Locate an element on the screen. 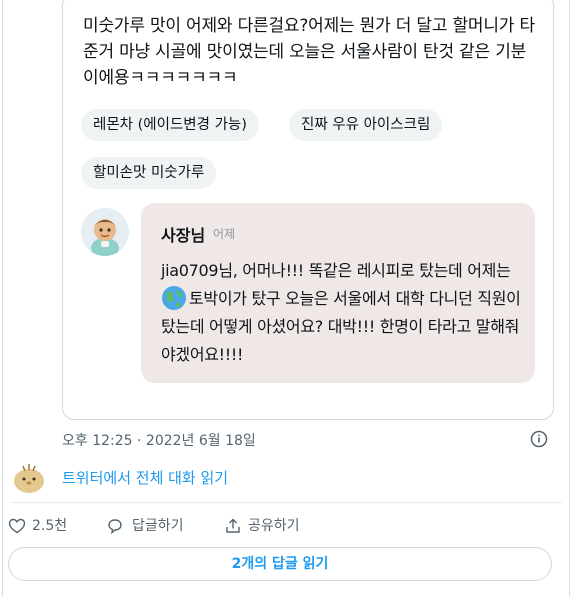 The height and width of the screenshot is (597, 572). thread-line-right is located at coordinates (569, 298).